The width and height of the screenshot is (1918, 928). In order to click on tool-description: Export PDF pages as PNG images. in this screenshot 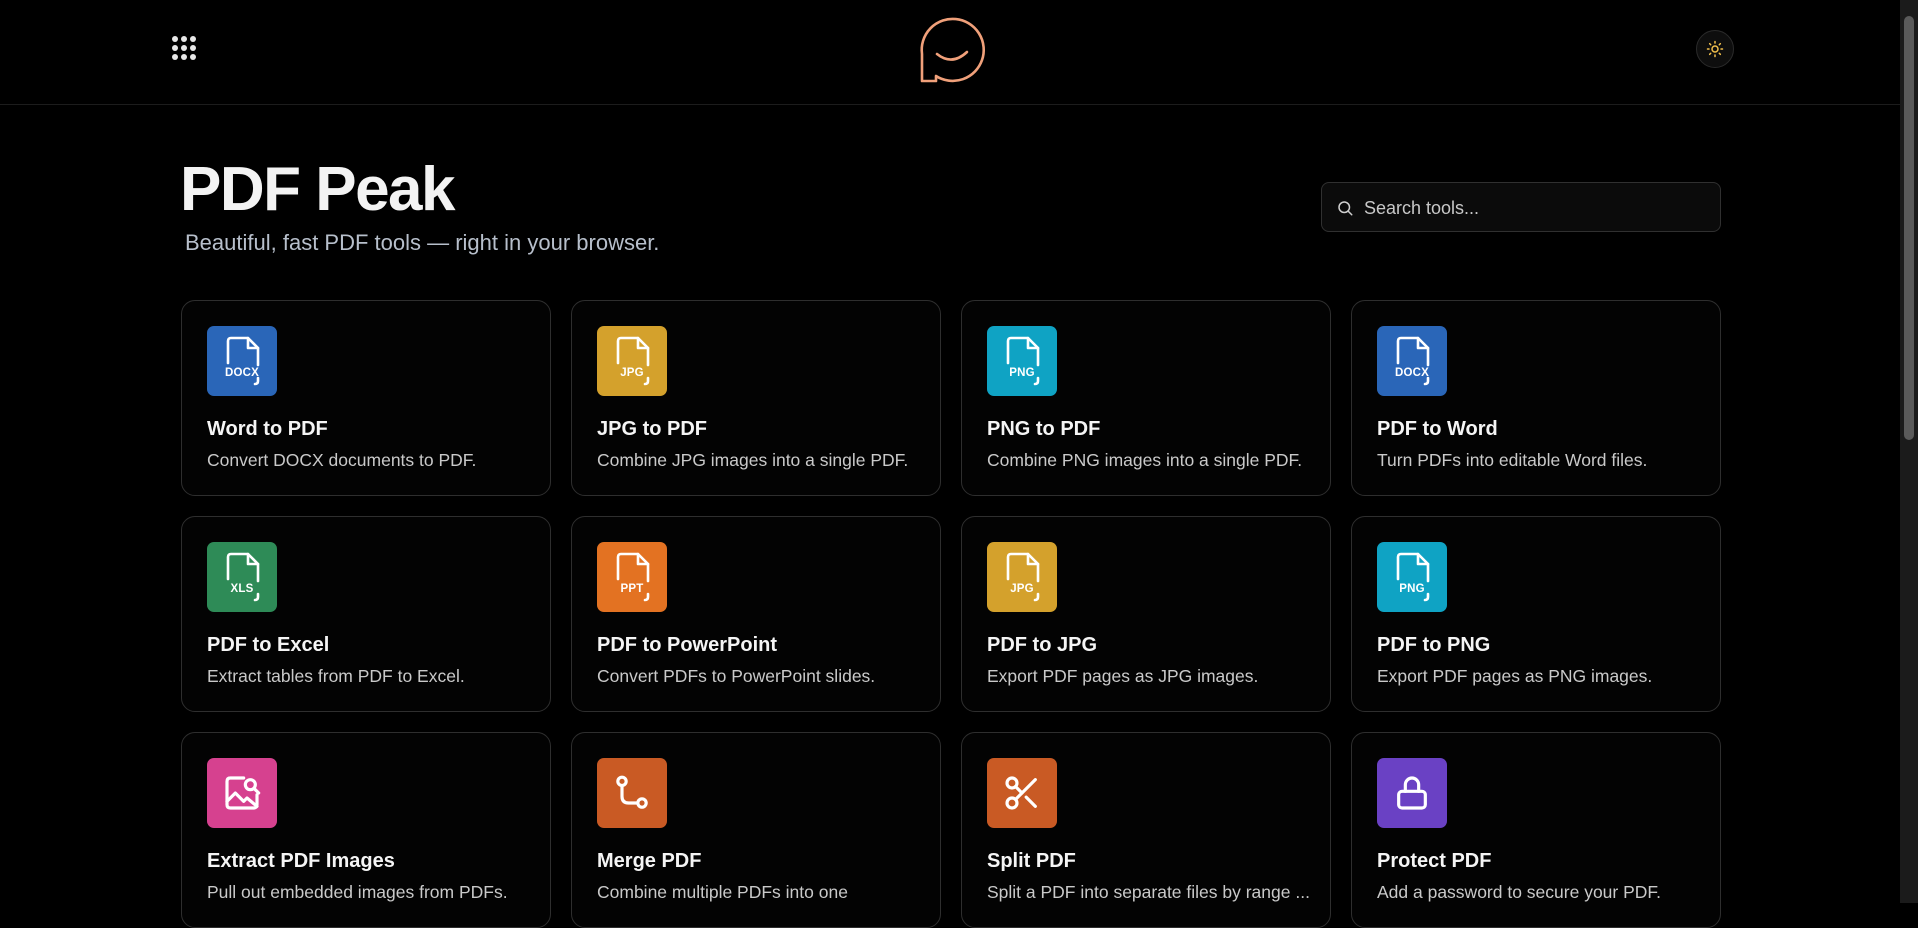, I will do `click(1515, 676)`.